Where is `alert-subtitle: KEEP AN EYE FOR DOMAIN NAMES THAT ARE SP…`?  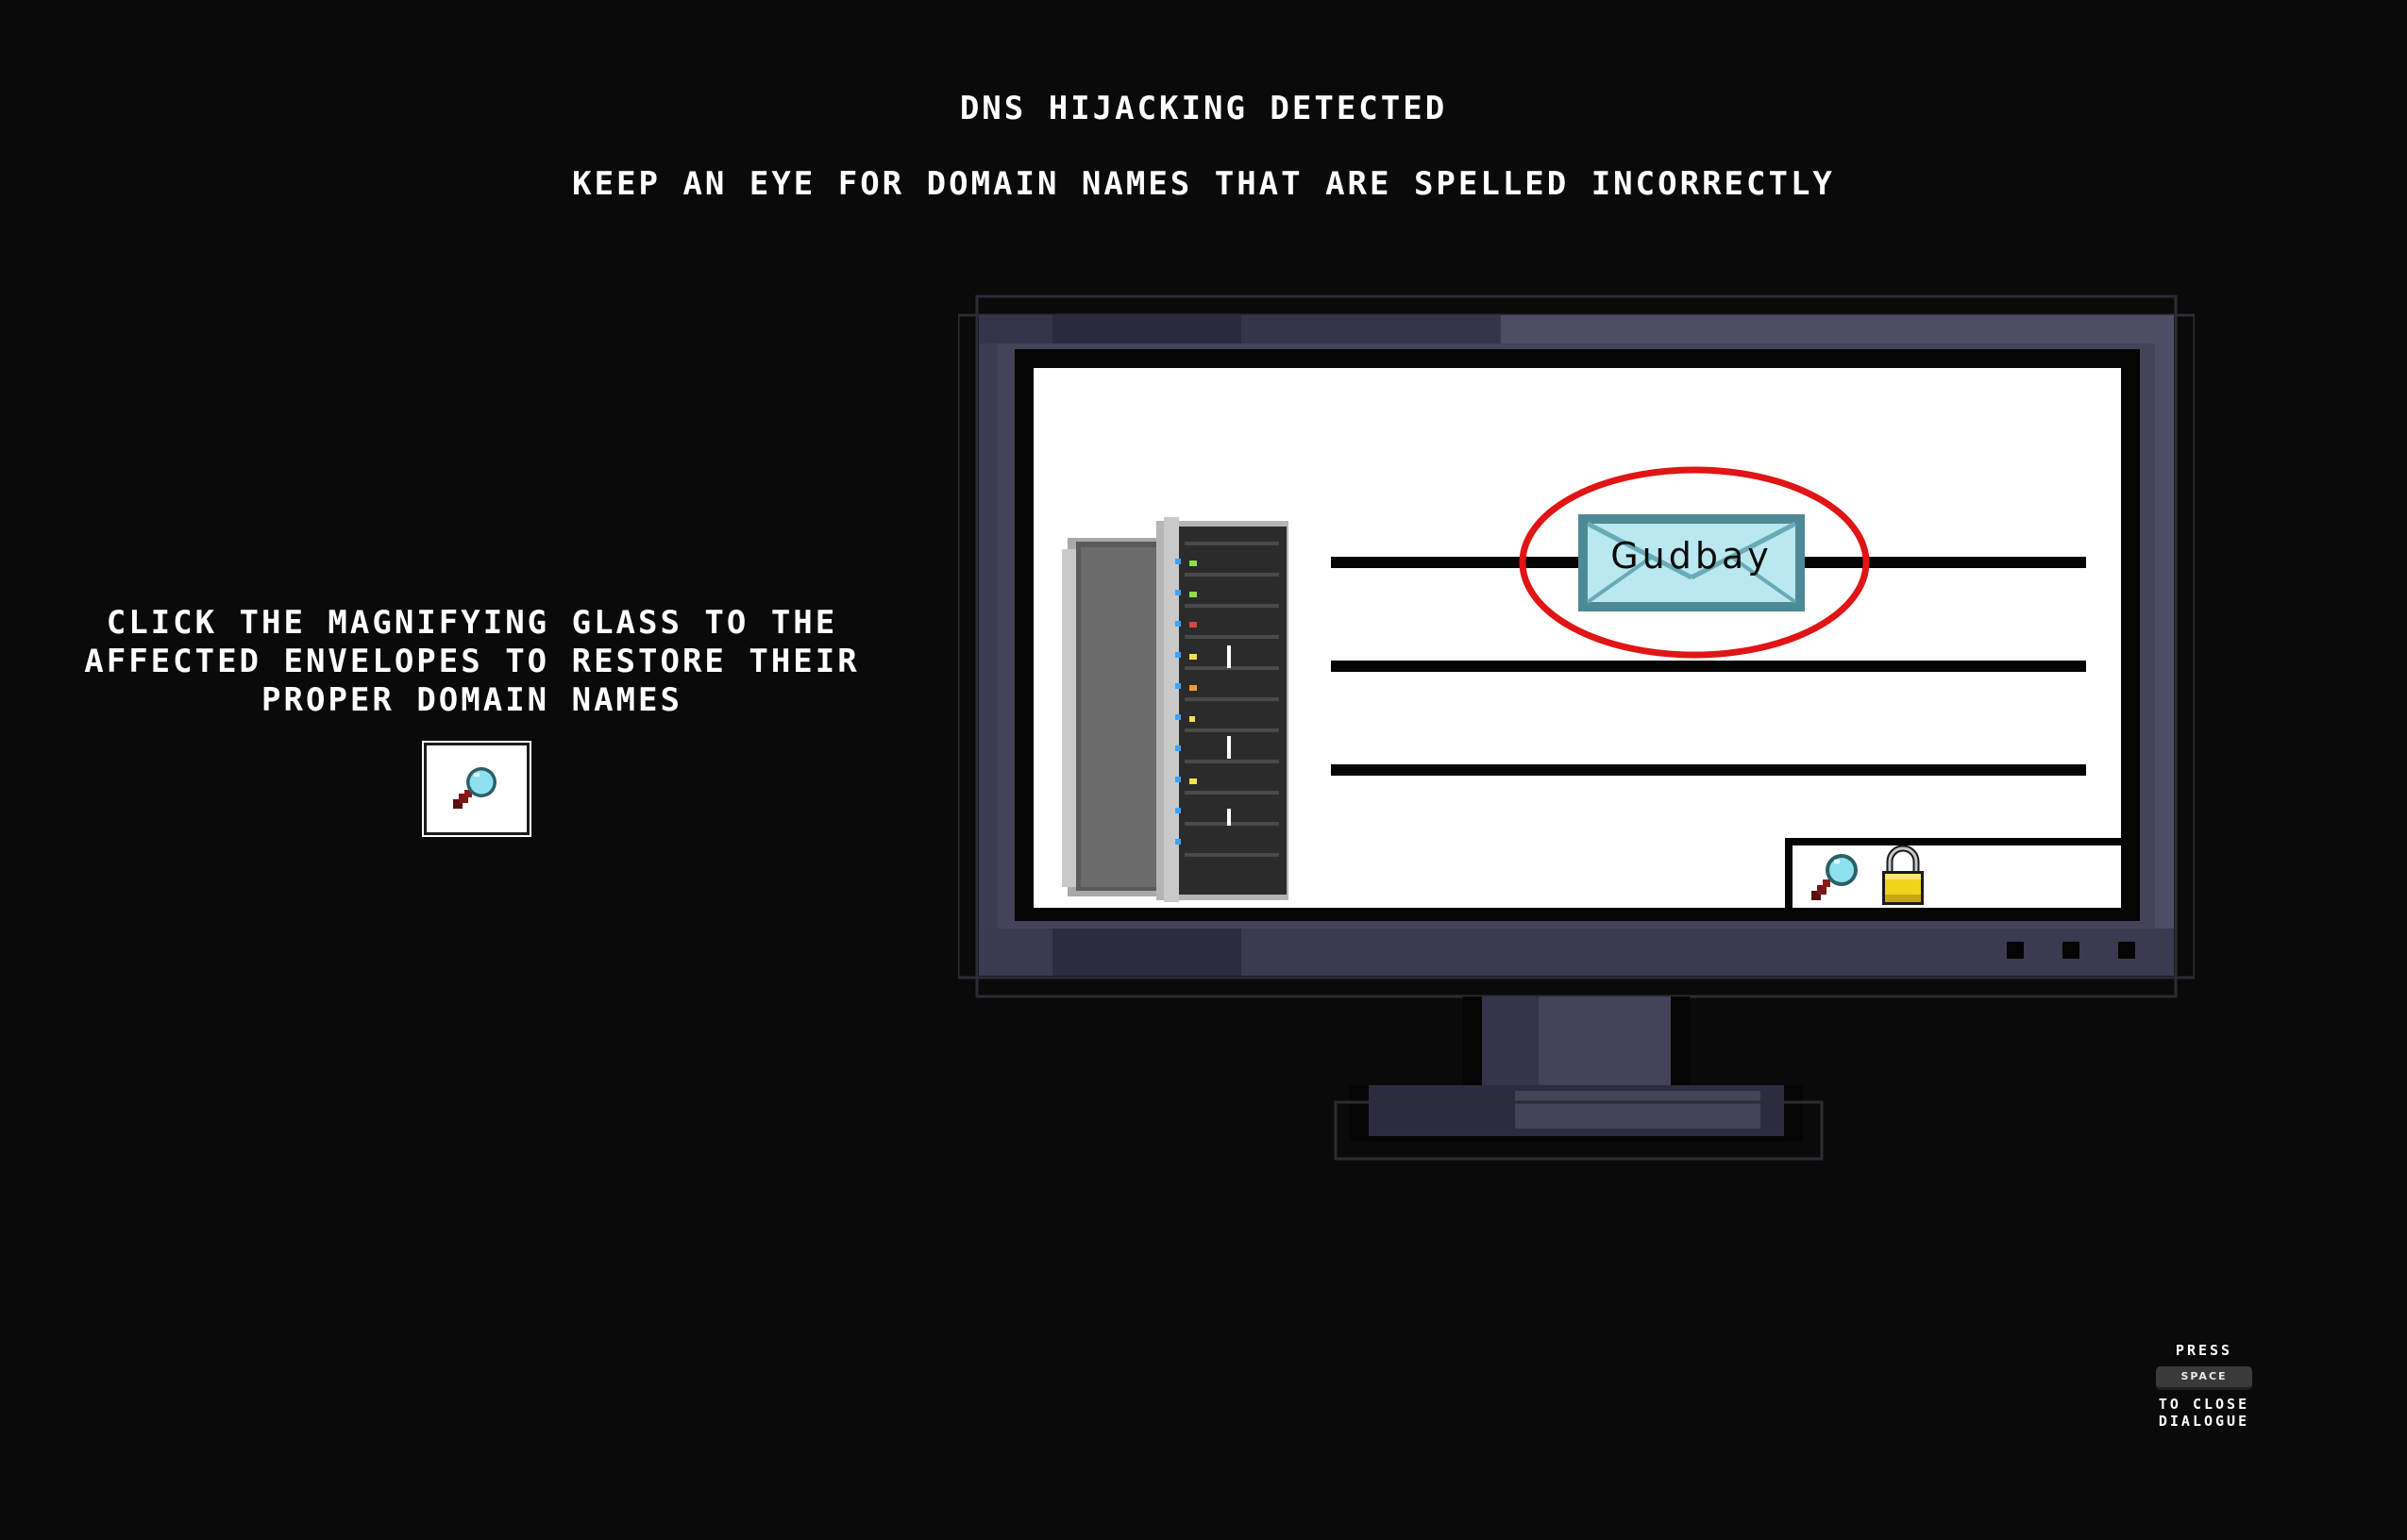
alert-subtitle: KEEP AN EYE FOR DOMAIN NAMES THAT ARE SP… is located at coordinates (1203, 184).